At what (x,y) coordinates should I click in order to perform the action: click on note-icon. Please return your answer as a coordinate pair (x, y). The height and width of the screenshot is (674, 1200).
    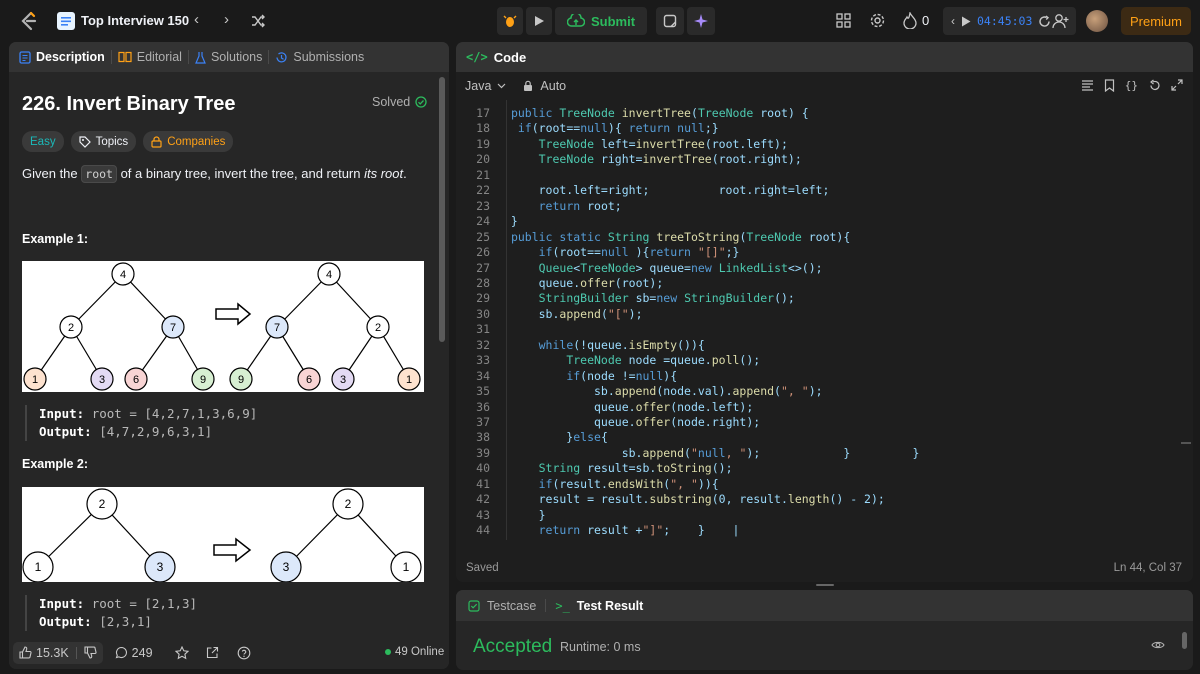
    Looking at the image, I should click on (670, 21).